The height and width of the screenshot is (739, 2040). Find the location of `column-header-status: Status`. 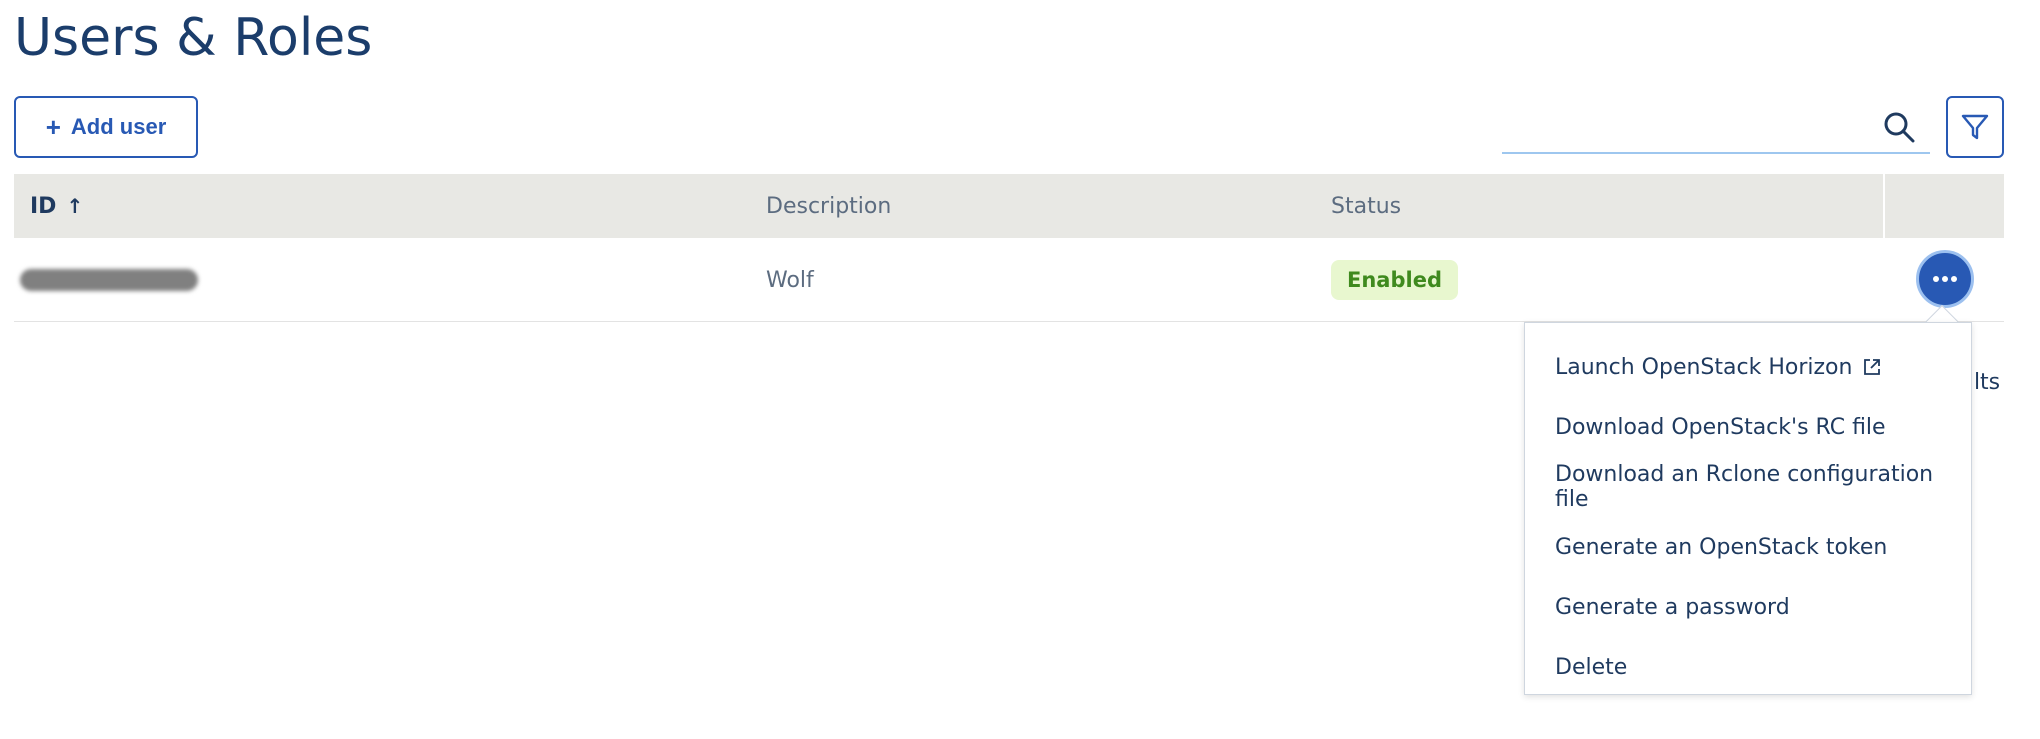

column-header-status: Status is located at coordinates (1366, 206).